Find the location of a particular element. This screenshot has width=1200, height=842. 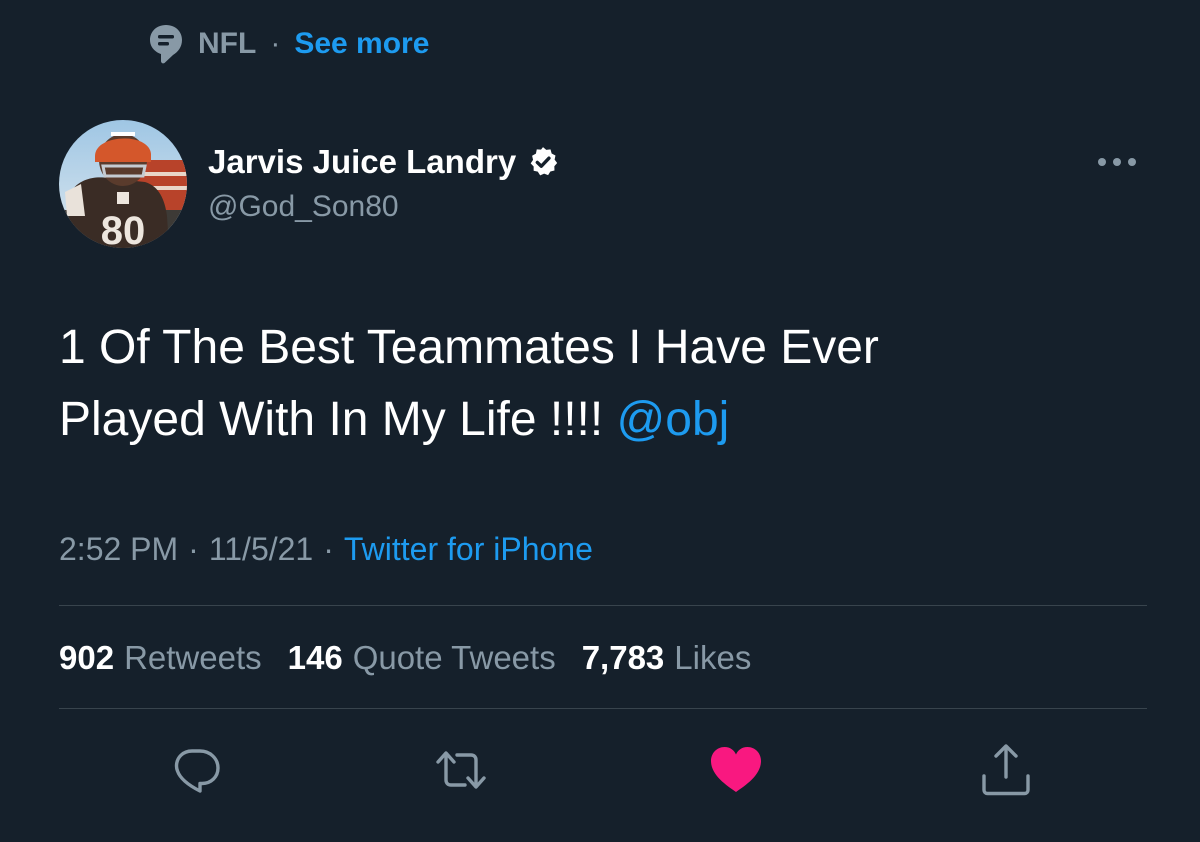

quote-tweets-stat: 146 Quote Tweets is located at coordinates (422, 658).